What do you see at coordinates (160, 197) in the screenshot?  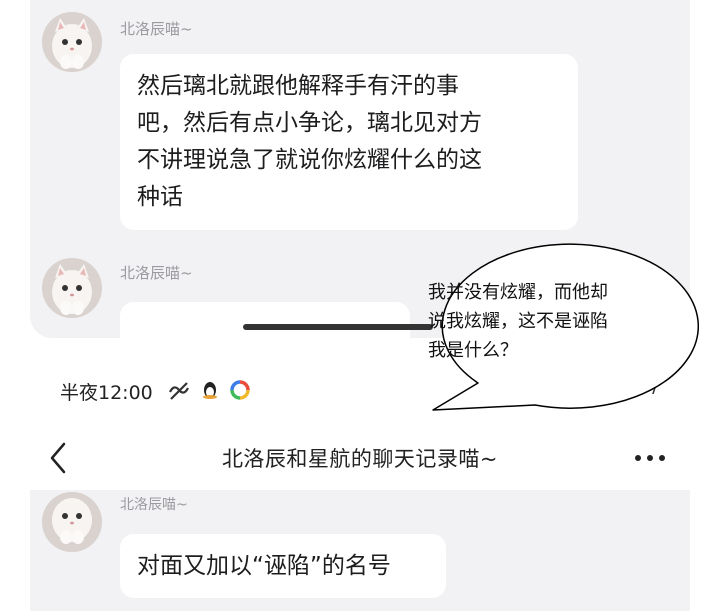 I see `message-line: 种话` at bounding box center [160, 197].